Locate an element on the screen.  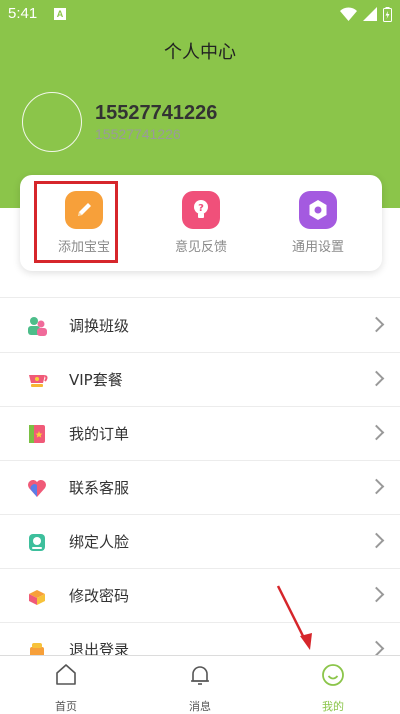
nav-home-label: 首页 is located at coordinates (66, 706).